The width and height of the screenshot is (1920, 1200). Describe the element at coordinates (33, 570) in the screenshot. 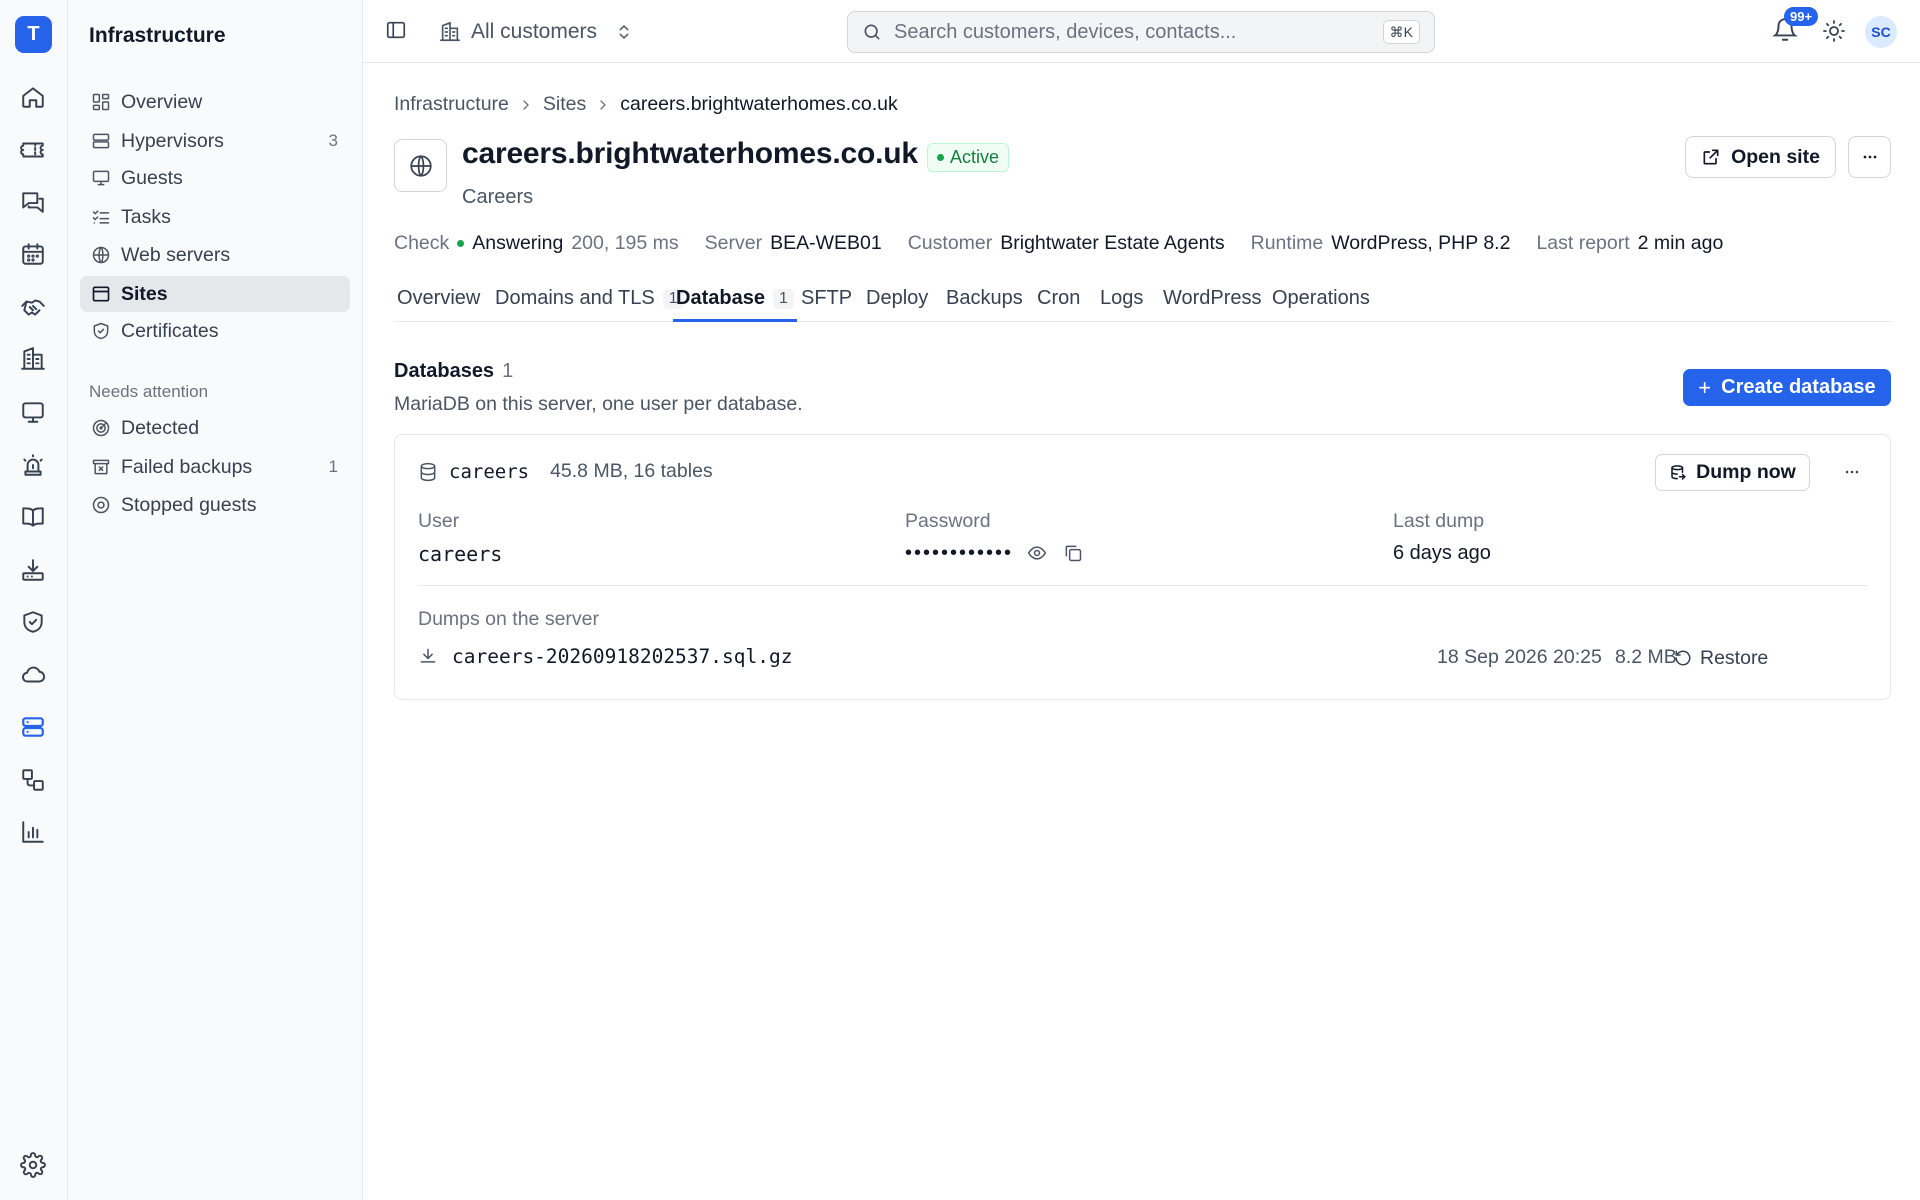

I see `download-tray-icon` at that location.